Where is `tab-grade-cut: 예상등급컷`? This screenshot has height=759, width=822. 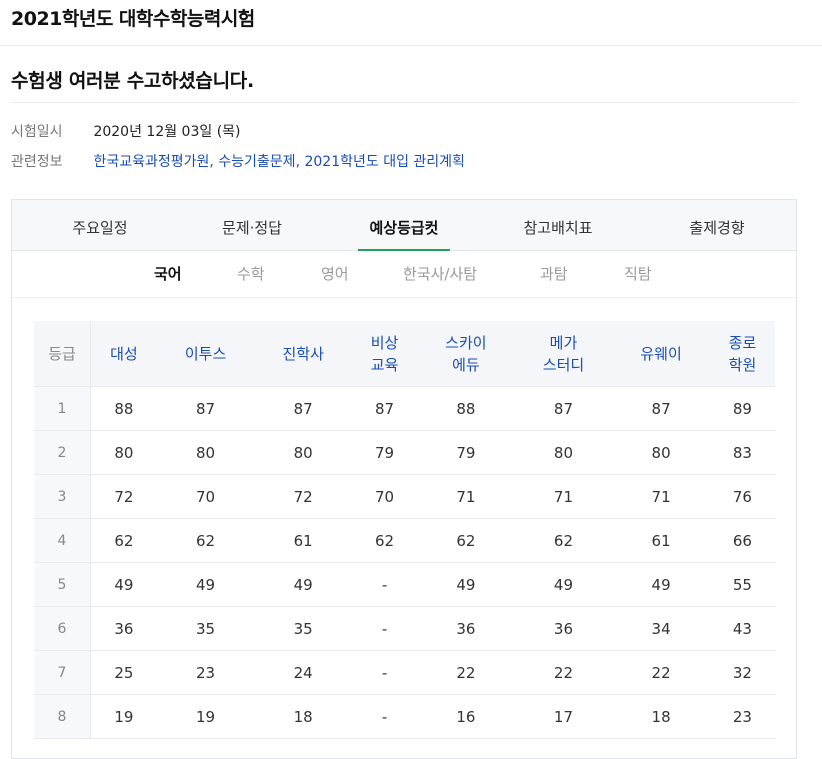
tab-grade-cut: 예상등급컷 is located at coordinates (404, 225).